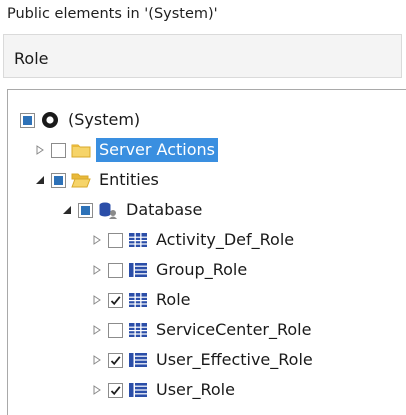 Image resolution: width=406 pixels, height=415 pixels. I want to click on tree-node-entity: User_Role, so click(164, 390).